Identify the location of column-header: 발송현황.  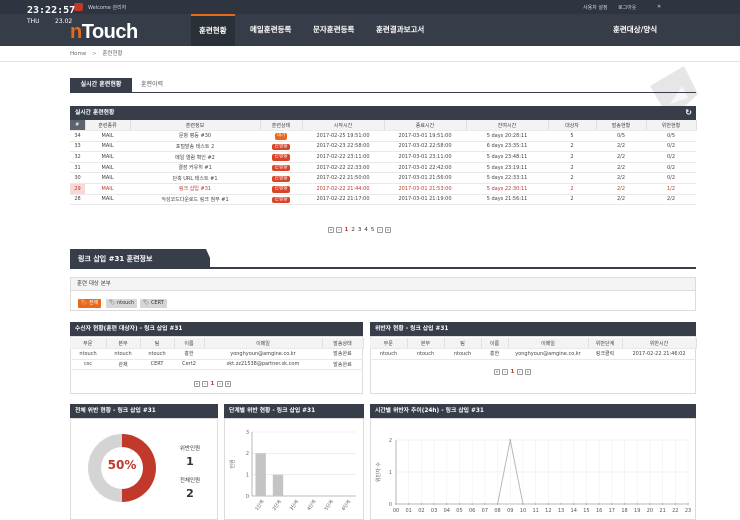
(621, 126).